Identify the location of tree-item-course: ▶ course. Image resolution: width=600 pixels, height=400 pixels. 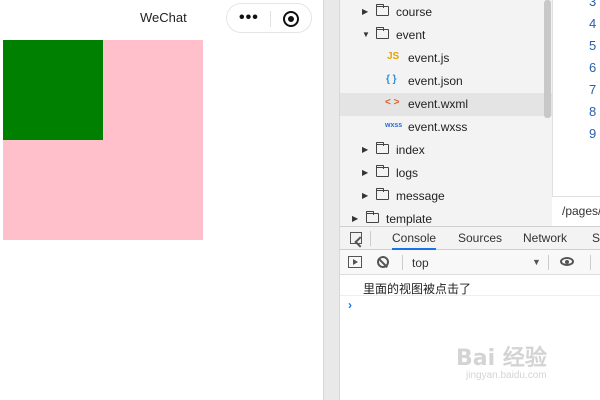
(446, 12).